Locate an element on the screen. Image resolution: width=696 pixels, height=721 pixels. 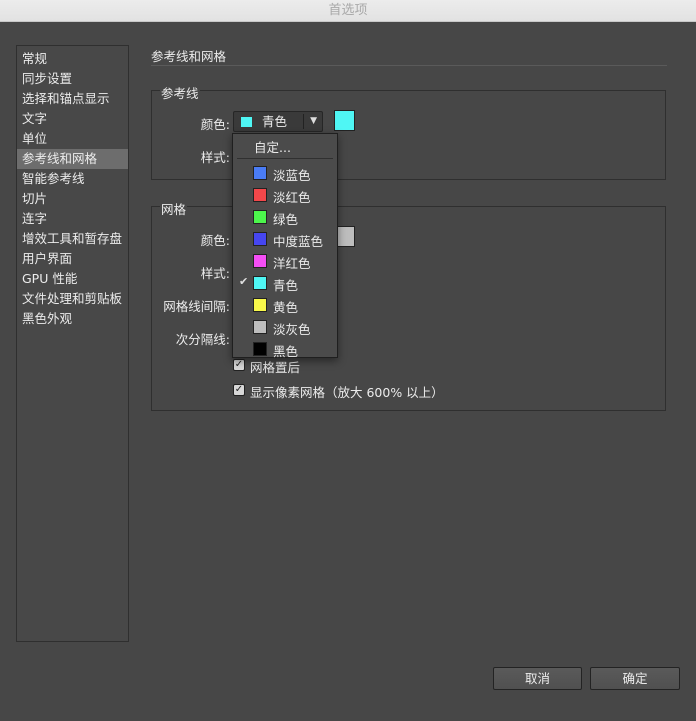
guides-color-select: 青色 ▼ is located at coordinates (278, 121).